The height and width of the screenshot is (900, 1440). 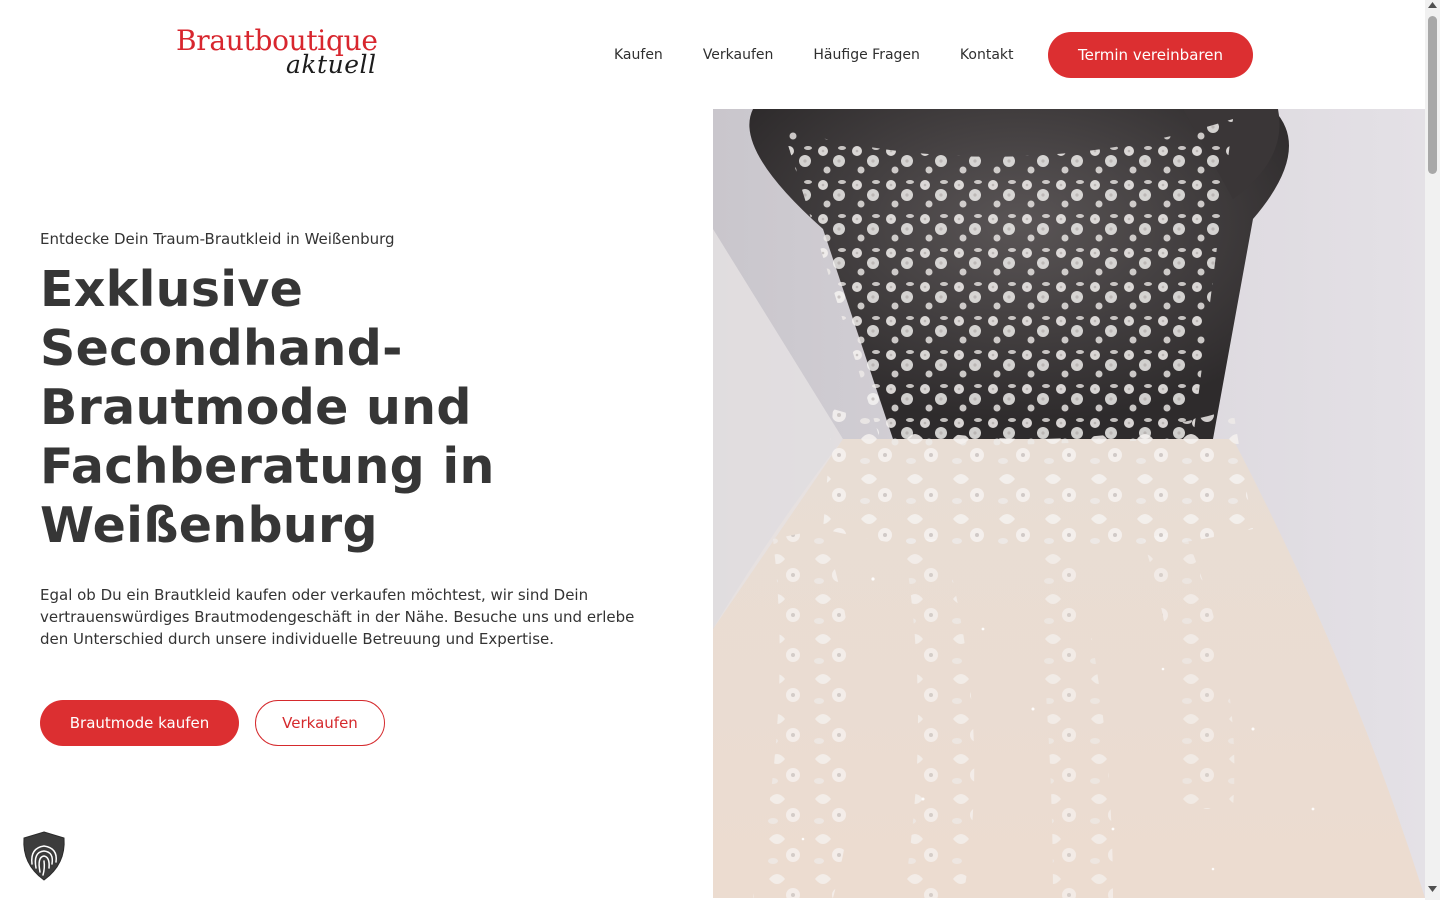 I want to click on page-scrollbar, so click(x=1432, y=450).